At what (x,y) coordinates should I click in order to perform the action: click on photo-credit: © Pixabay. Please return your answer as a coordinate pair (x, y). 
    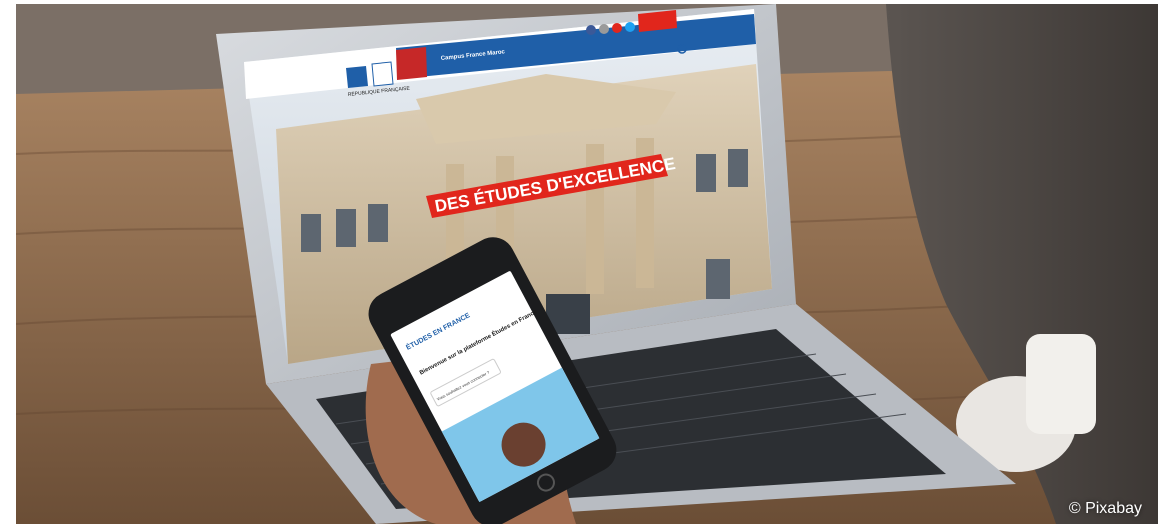
    Looking at the image, I should click on (1105, 508).